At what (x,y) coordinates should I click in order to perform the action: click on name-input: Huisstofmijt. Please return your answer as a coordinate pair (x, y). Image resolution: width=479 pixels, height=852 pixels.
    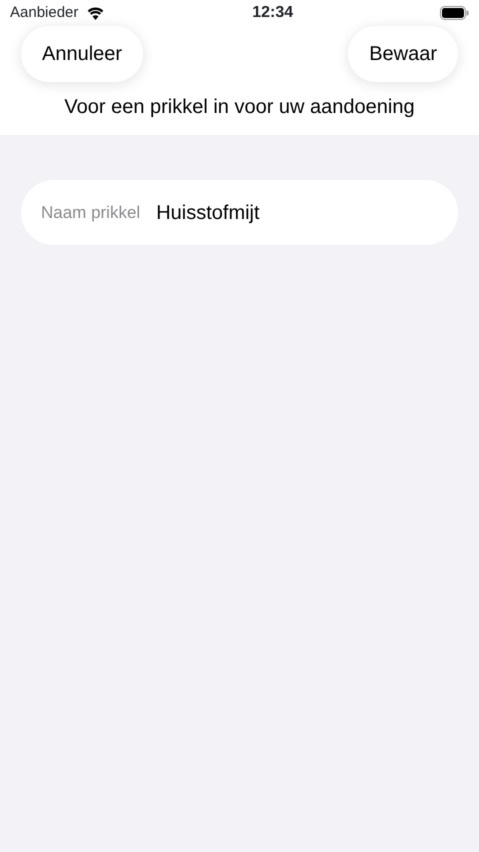
    Looking at the image, I should click on (297, 213).